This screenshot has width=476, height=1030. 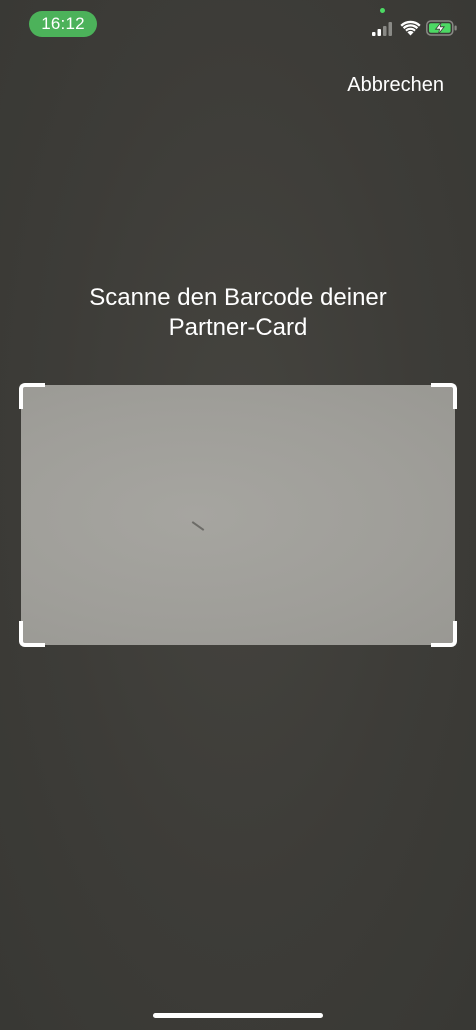 I want to click on home-indicator, so click(x=238, y=1015).